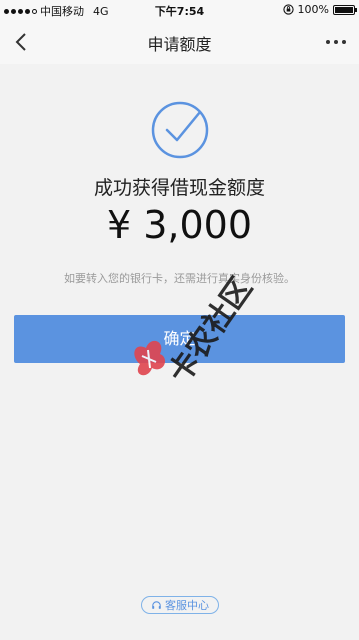  Describe the element at coordinates (345, 9) in the screenshot. I see `battery-icon` at that location.